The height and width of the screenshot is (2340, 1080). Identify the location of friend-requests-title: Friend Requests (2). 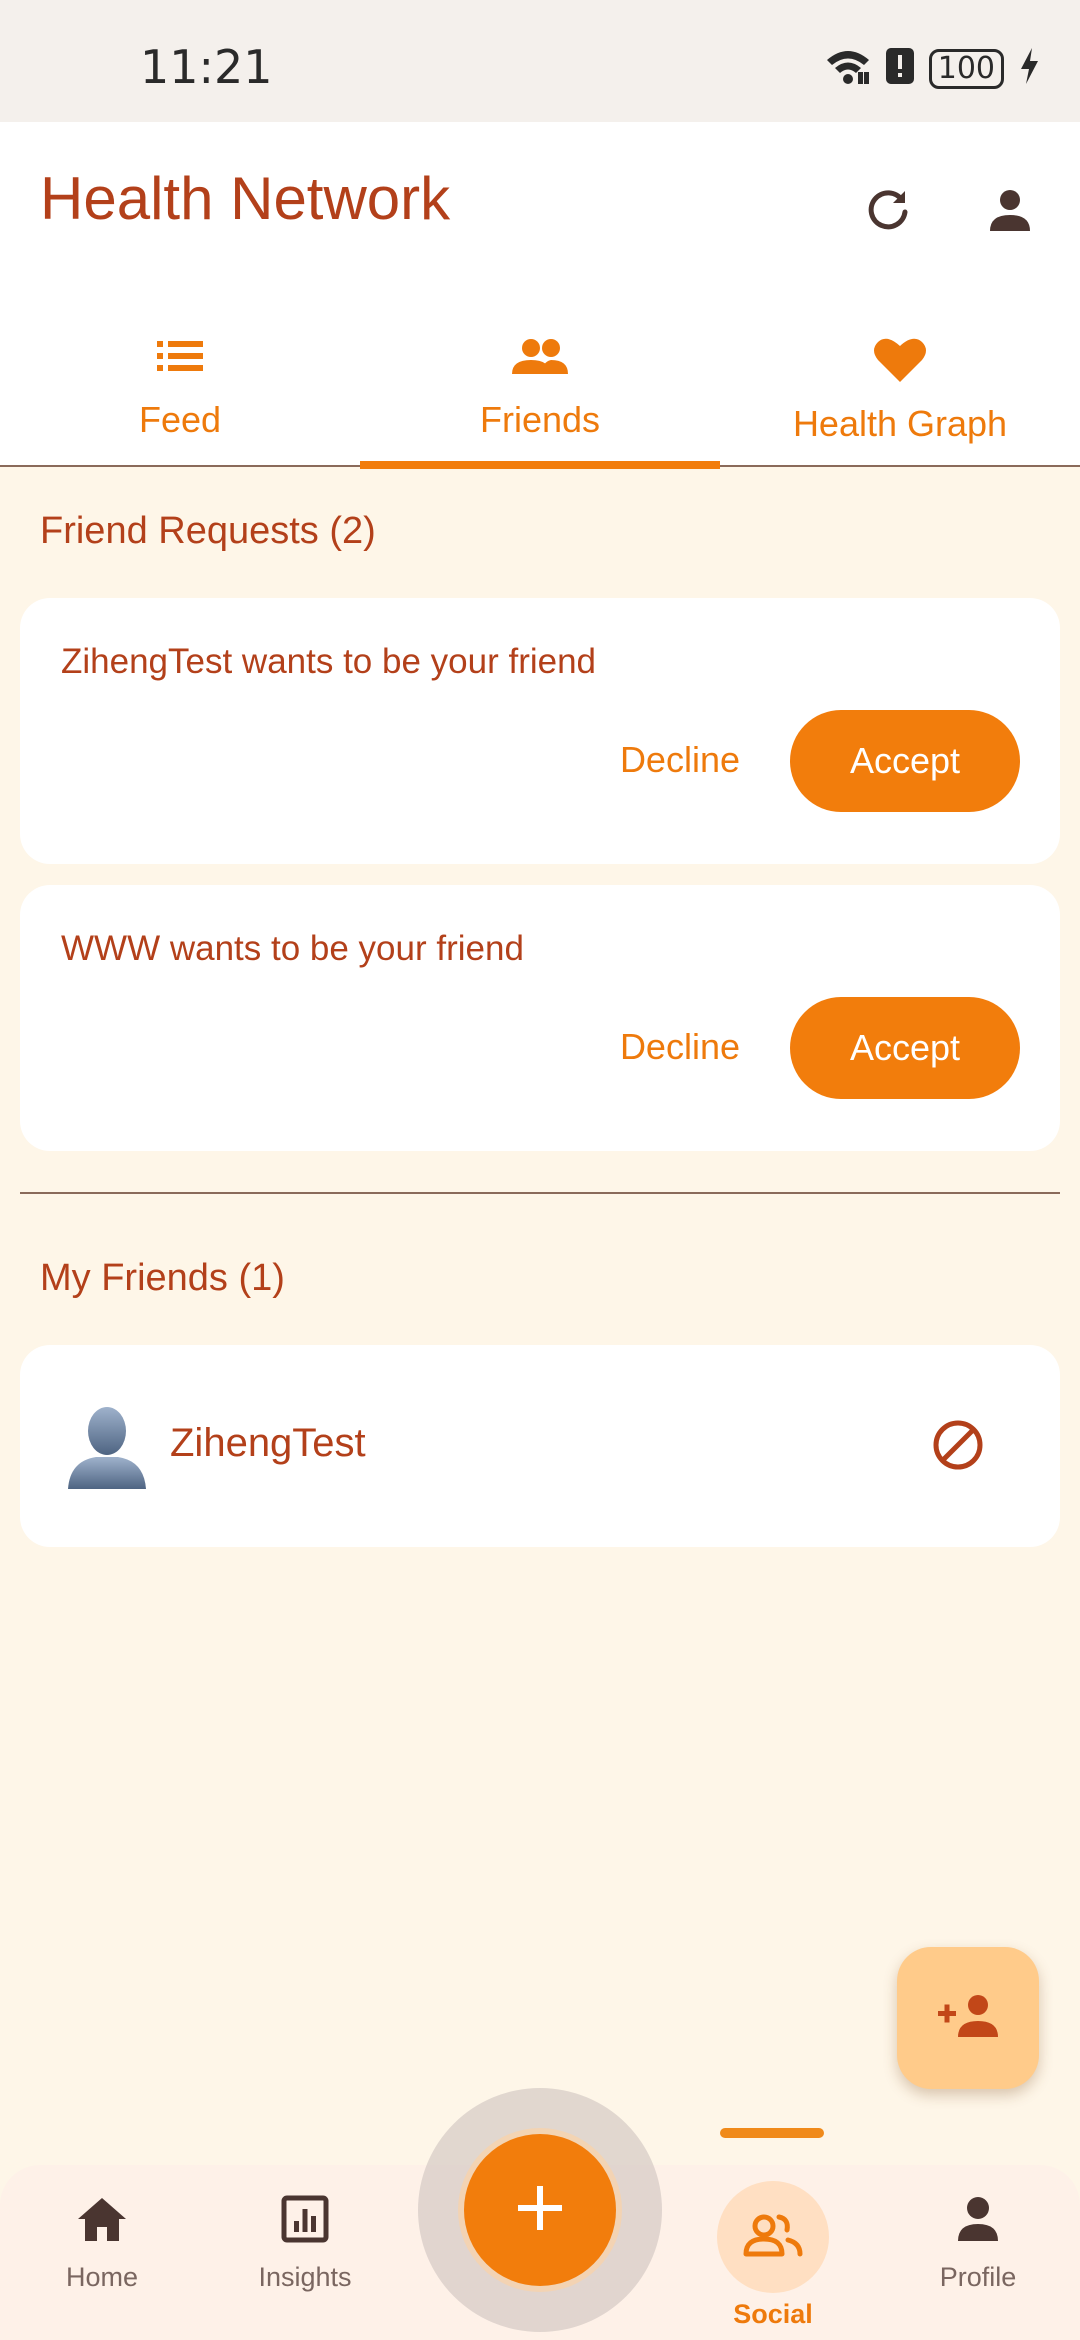
(208, 531).